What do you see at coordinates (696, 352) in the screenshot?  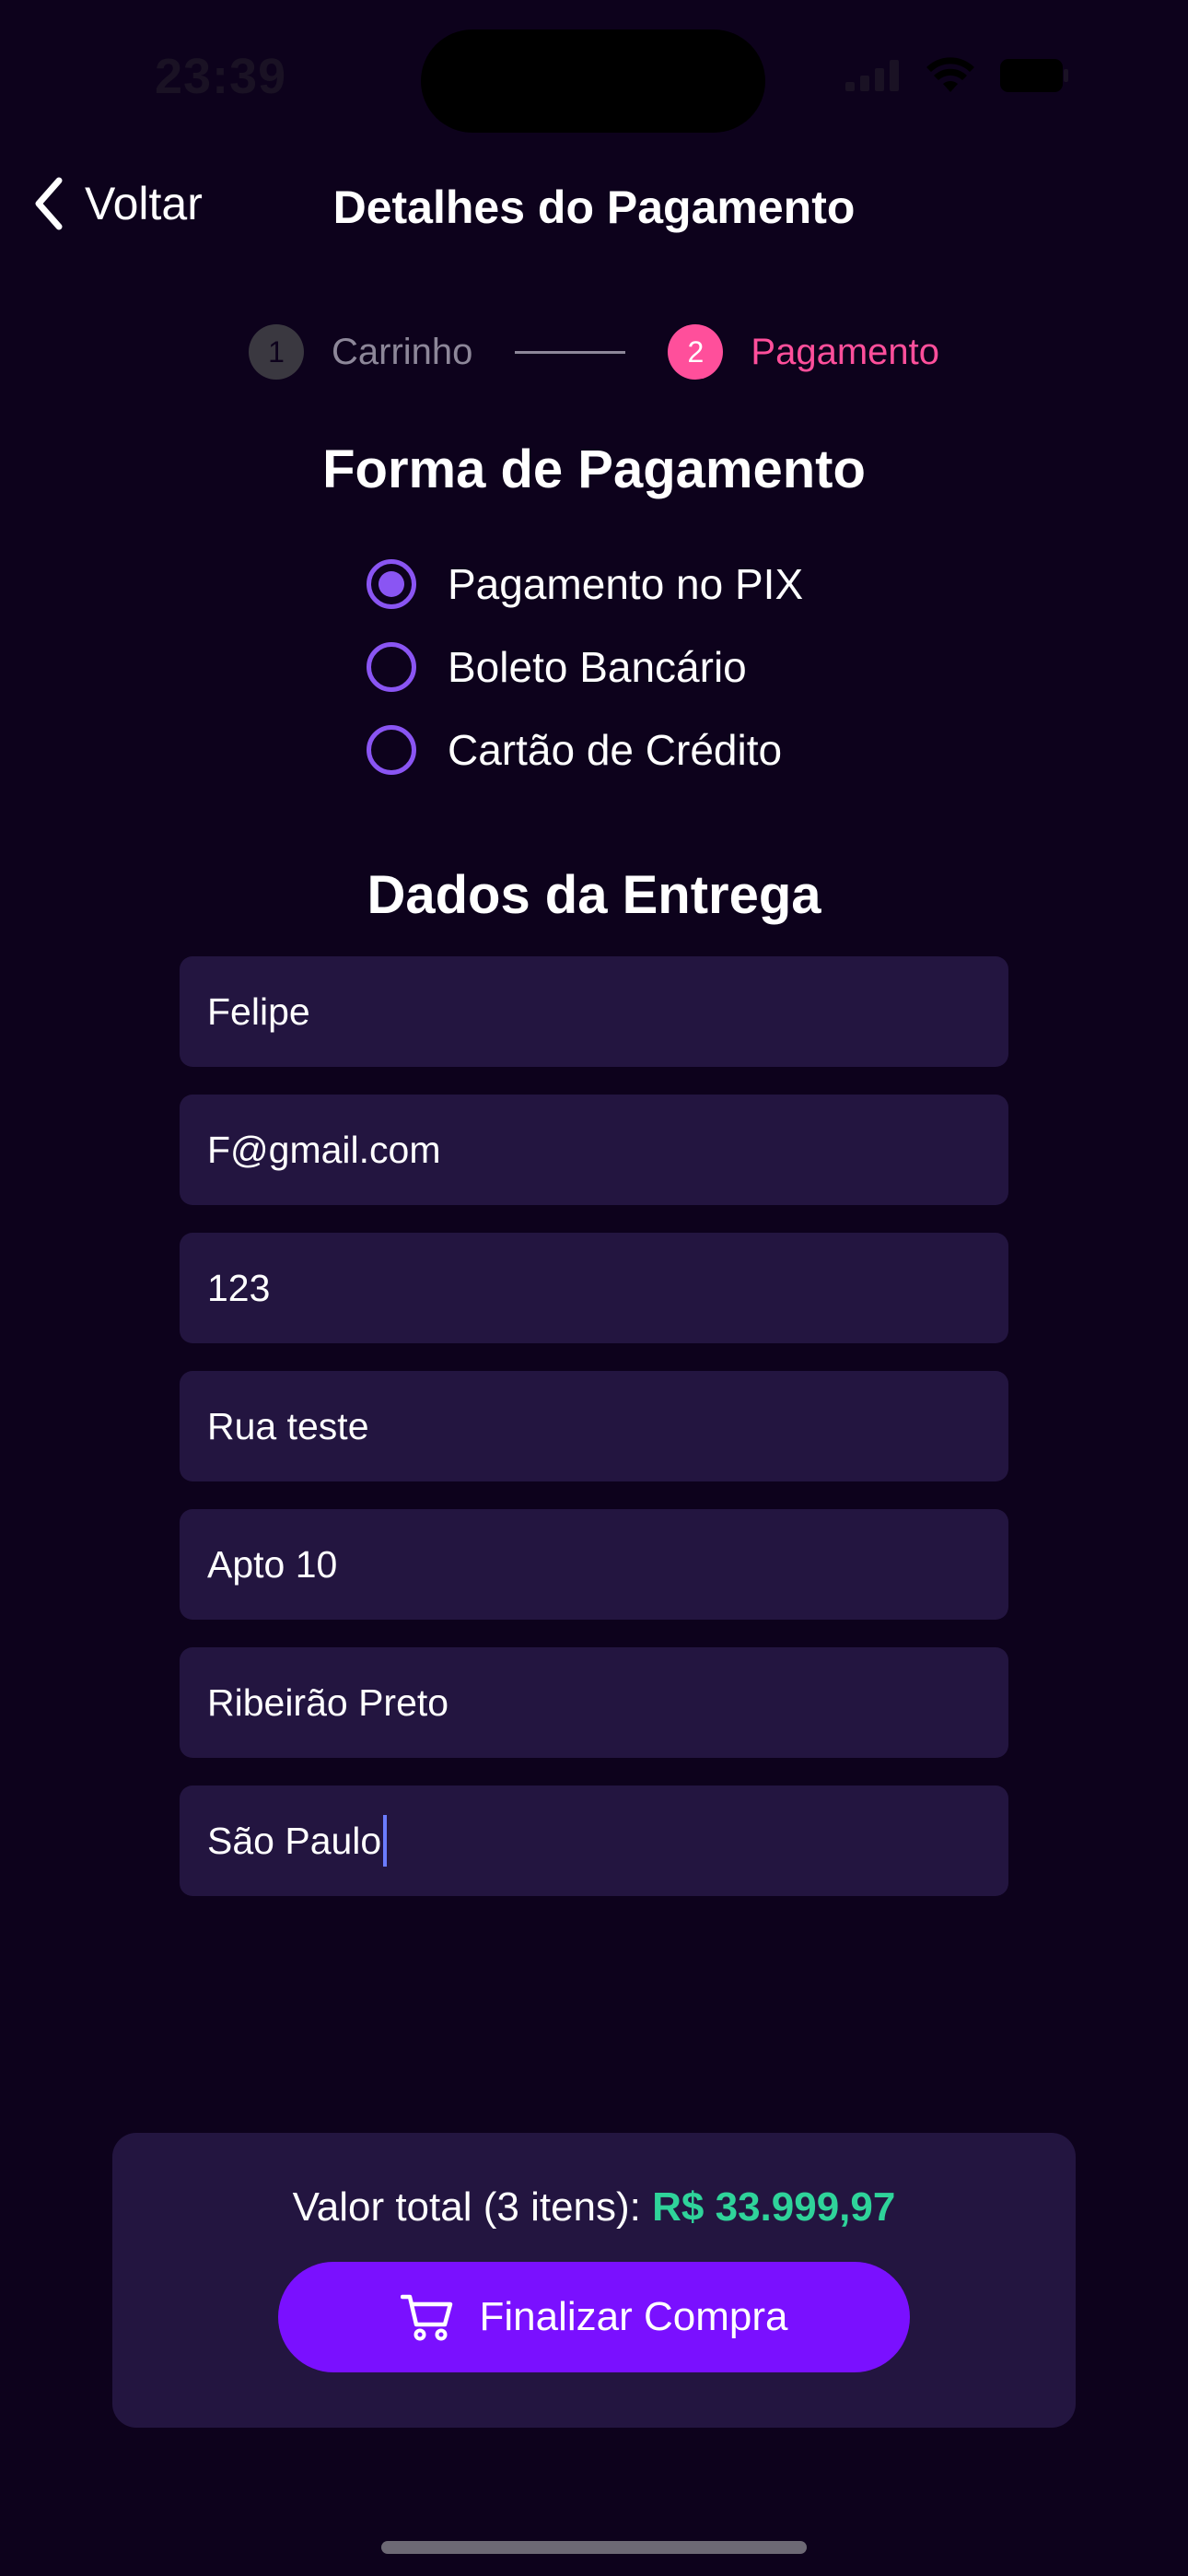 I see `step-number-pagamento: 2` at bounding box center [696, 352].